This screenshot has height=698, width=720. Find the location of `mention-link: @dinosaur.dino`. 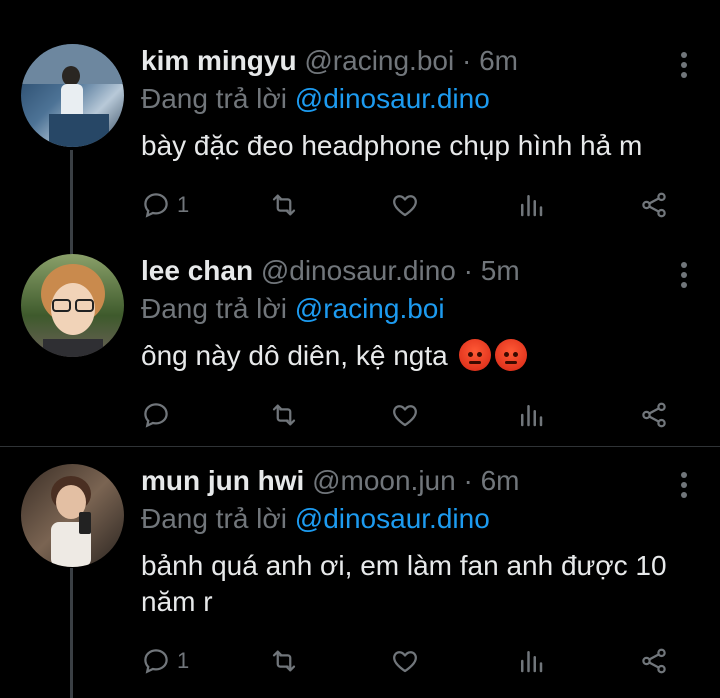

mention-link: @dinosaur.dino is located at coordinates (392, 518).